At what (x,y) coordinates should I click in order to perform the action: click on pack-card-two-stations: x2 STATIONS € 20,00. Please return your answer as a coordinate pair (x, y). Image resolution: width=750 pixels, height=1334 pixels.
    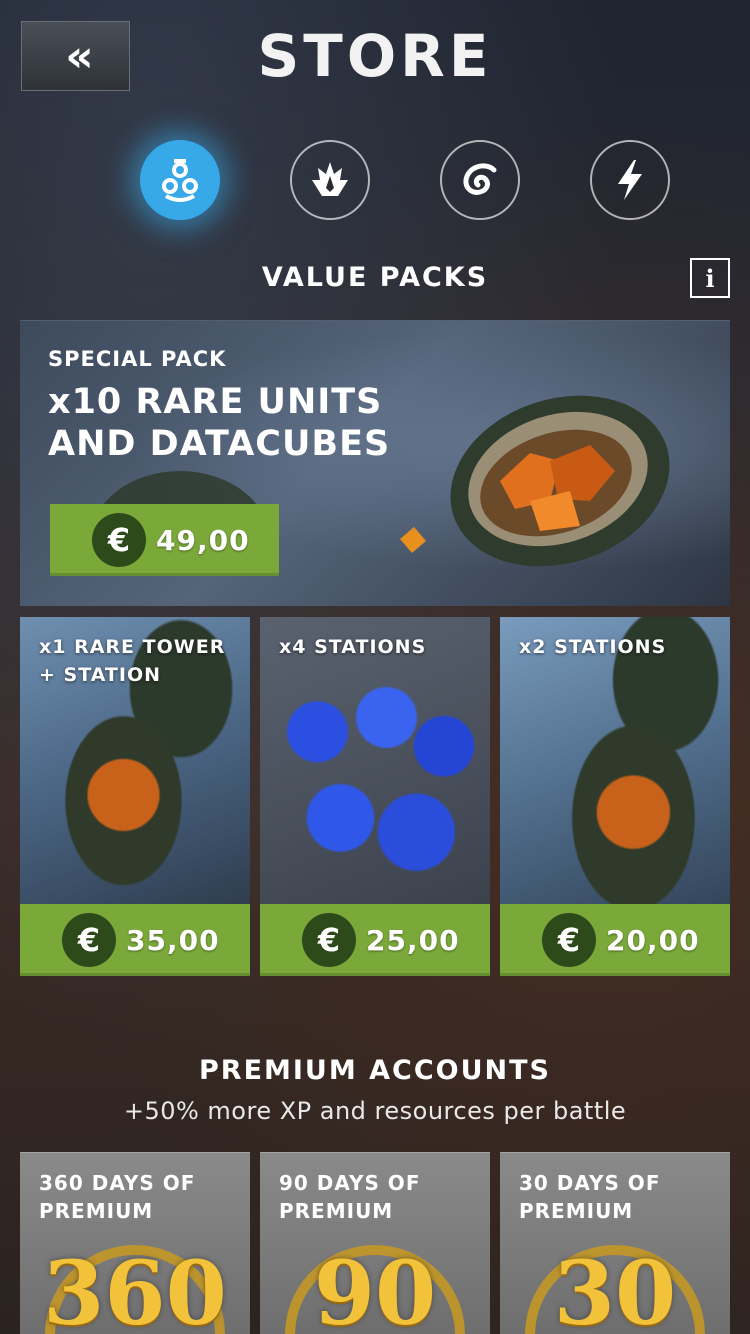
    Looking at the image, I should click on (615, 796).